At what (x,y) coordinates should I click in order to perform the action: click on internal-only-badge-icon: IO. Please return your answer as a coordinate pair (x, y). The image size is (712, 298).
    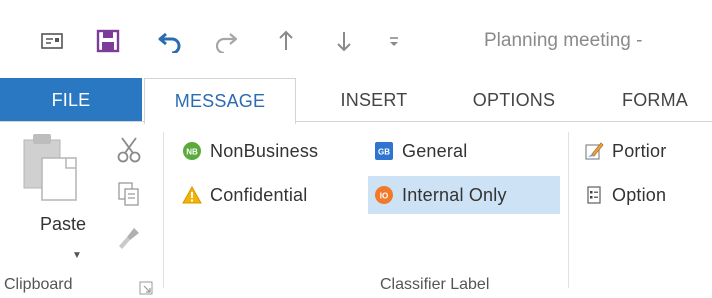
    Looking at the image, I should click on (384, 195).